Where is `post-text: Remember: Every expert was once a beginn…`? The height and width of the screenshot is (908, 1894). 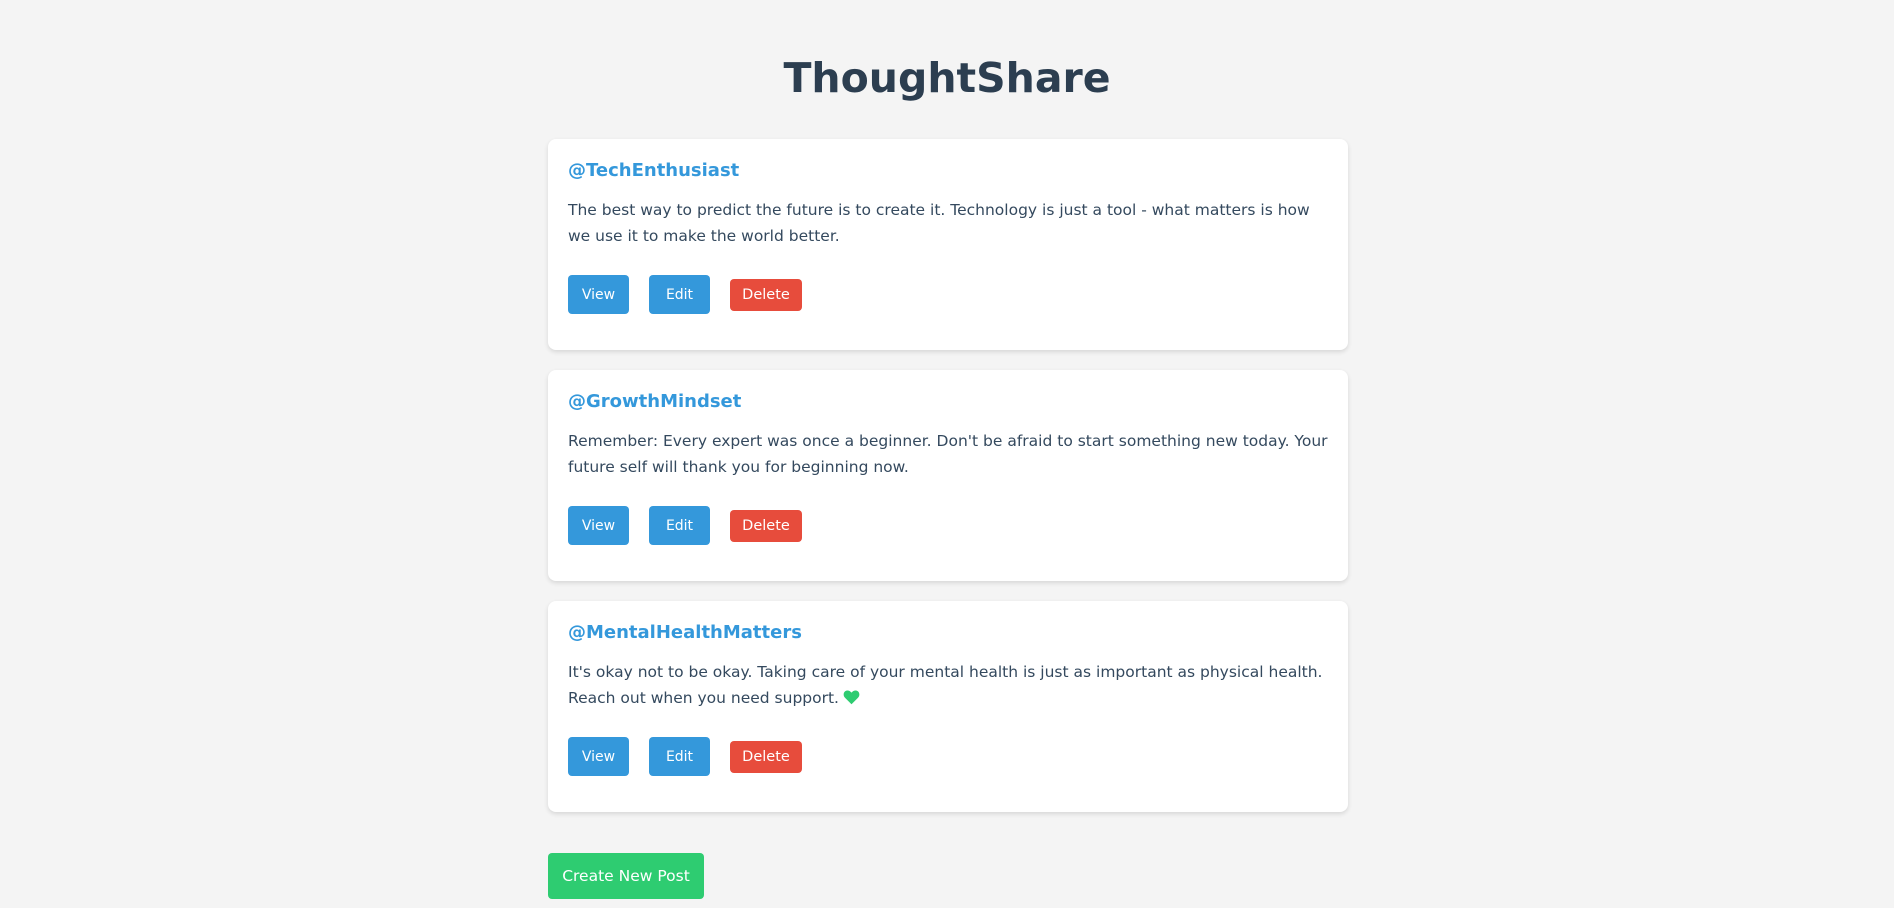
post-text: Remember: Every expert was once a beginn… is located at coordinates (948, 454).